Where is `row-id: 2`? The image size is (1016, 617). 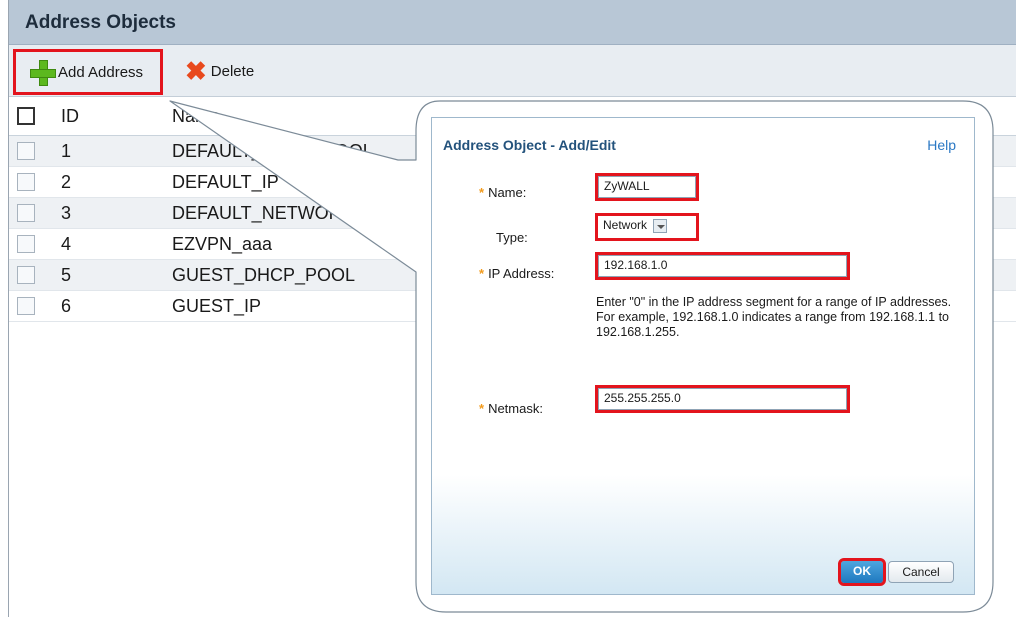
row-id: 2 is located at coordinates (66, 181).